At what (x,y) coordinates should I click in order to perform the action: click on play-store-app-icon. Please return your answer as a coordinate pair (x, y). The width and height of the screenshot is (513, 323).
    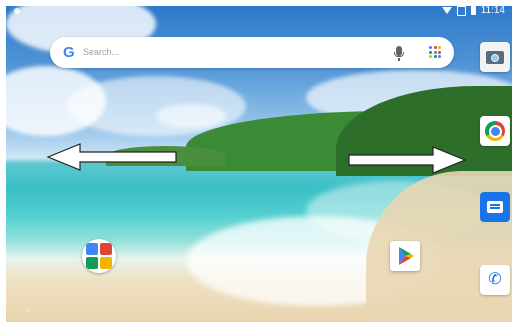
    Looking at the image, I should click on (405, 256).